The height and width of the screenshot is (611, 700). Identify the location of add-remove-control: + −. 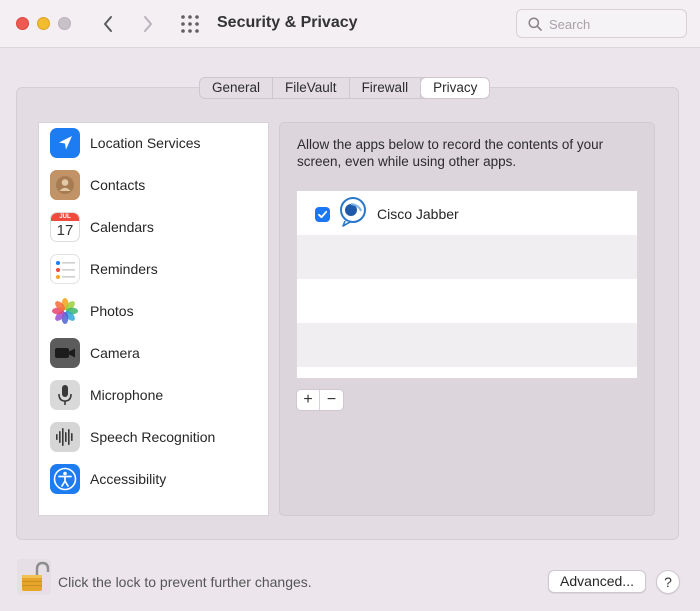
(320, 400).